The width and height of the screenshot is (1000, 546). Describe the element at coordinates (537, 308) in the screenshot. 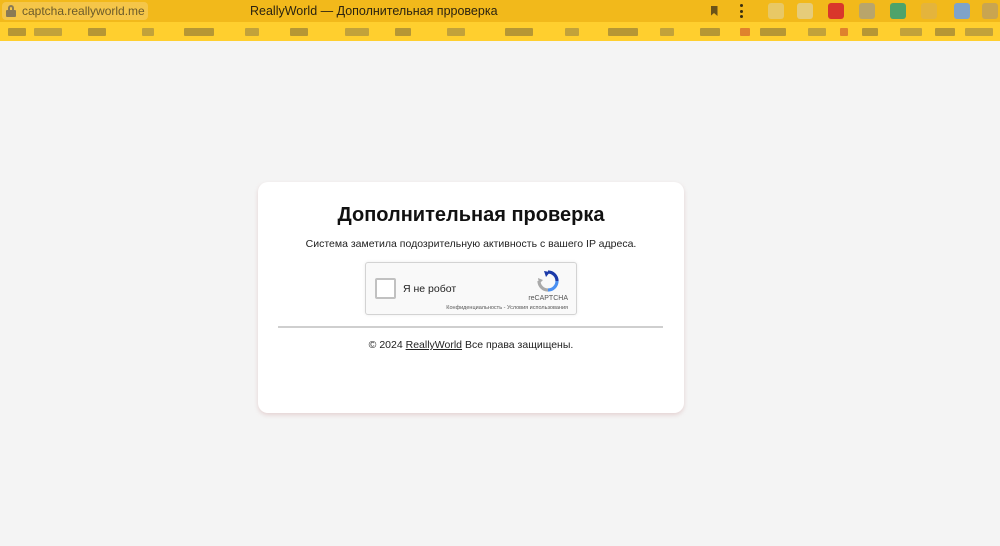

I see `terms-link: Условия использования` at that location.